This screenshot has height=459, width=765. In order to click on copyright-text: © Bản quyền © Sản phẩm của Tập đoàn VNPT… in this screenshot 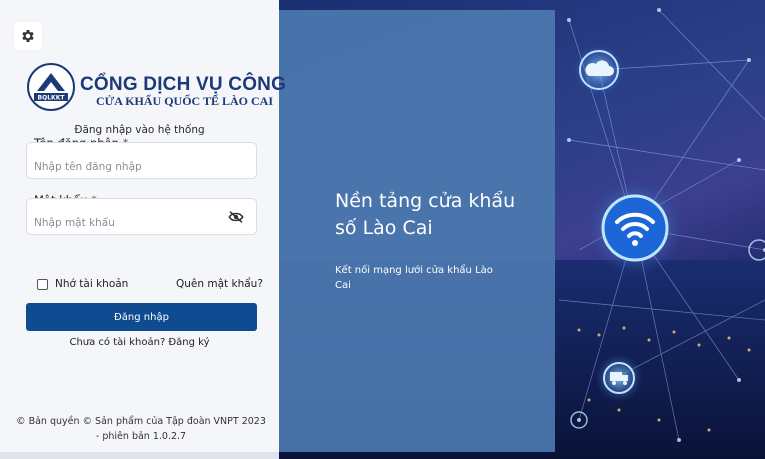, I will do `click(141, 429)`.